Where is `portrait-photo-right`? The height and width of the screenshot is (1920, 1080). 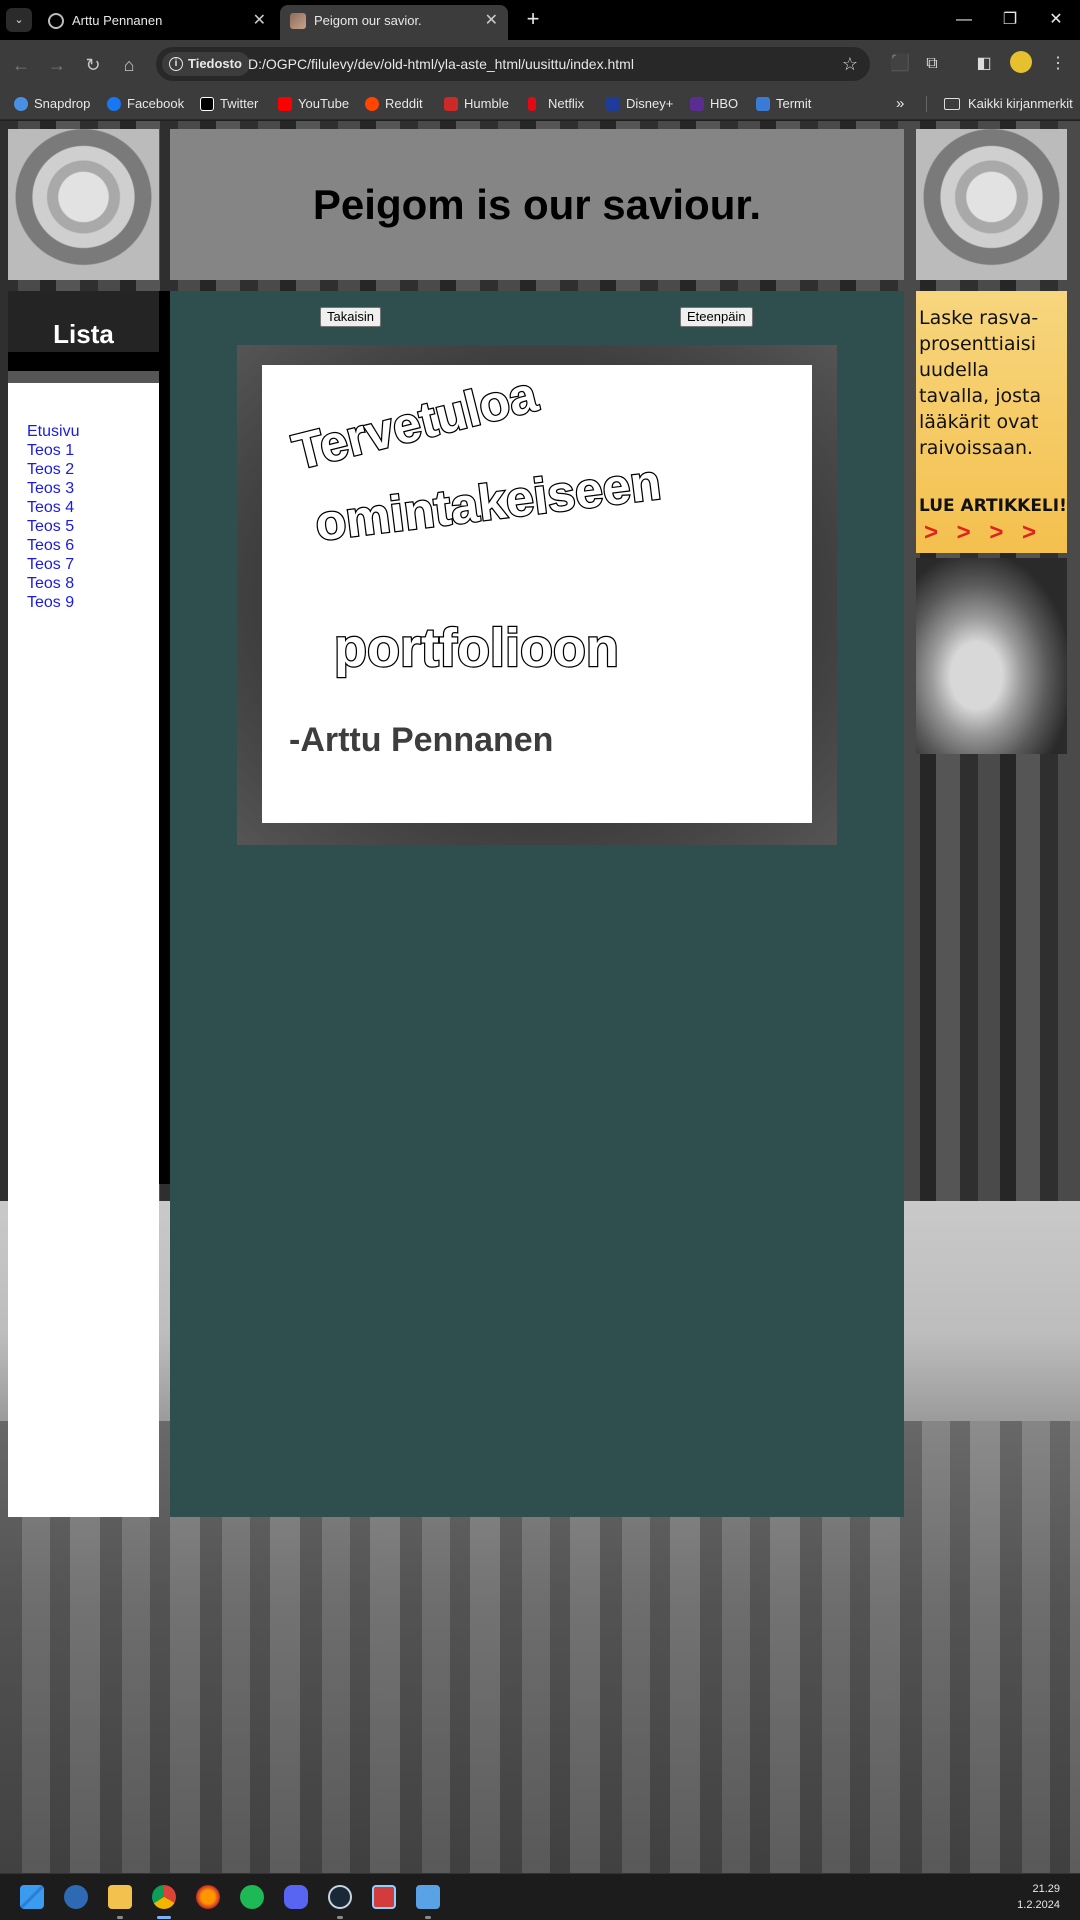
portrait-photo-right is located at coordinates (991, 204).